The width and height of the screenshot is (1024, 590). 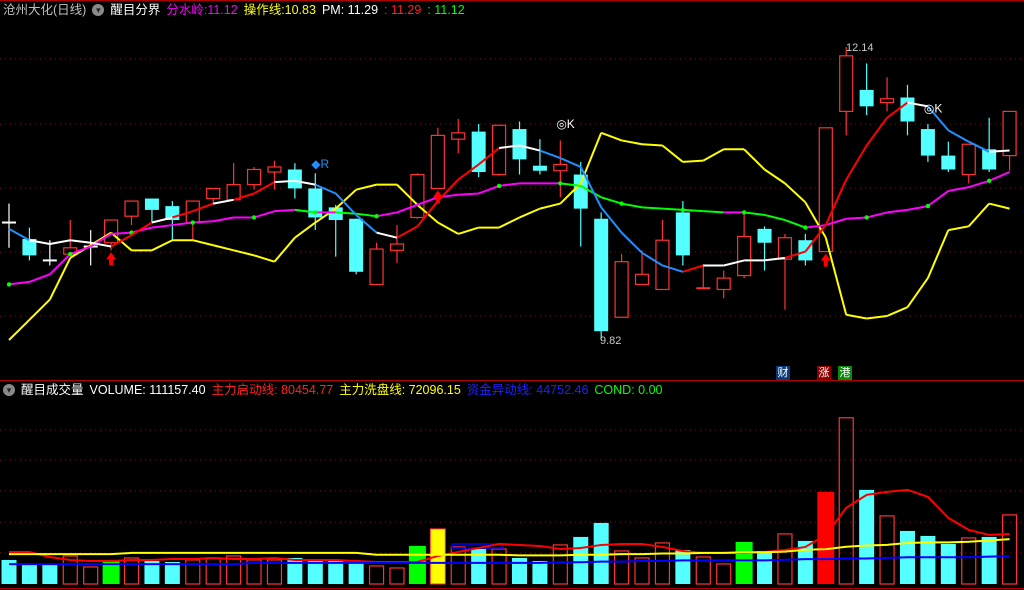 I want to click on badge-finance: 财, so click(x=783, y=373).